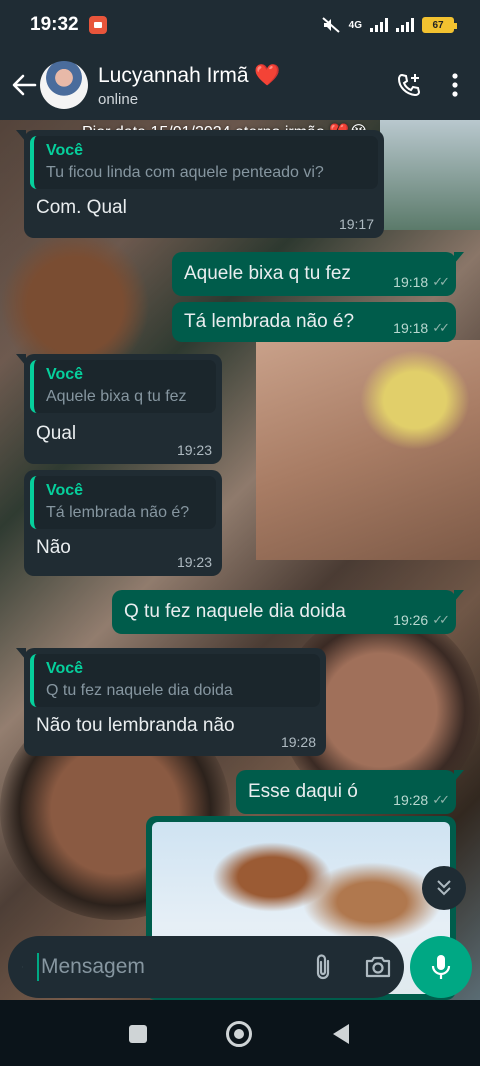 Image resolution: width=480 pixels, height=1066 pixels. I want to click on message-input, so click(174, 967).